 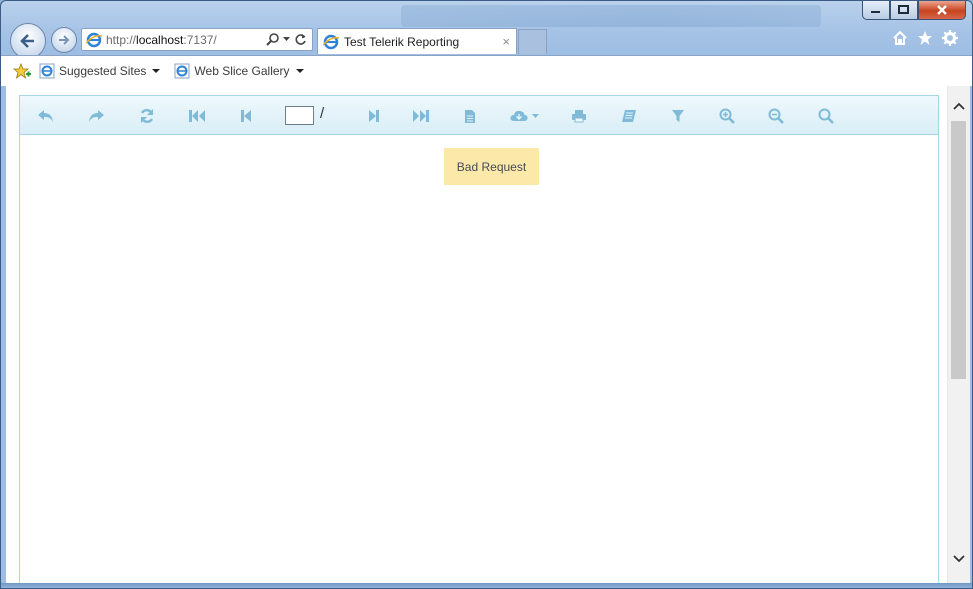 What do you see at coordinates (491, 166) in the screenshot?
I see `error-message: Bad Request` at bounding box center [491, 166].